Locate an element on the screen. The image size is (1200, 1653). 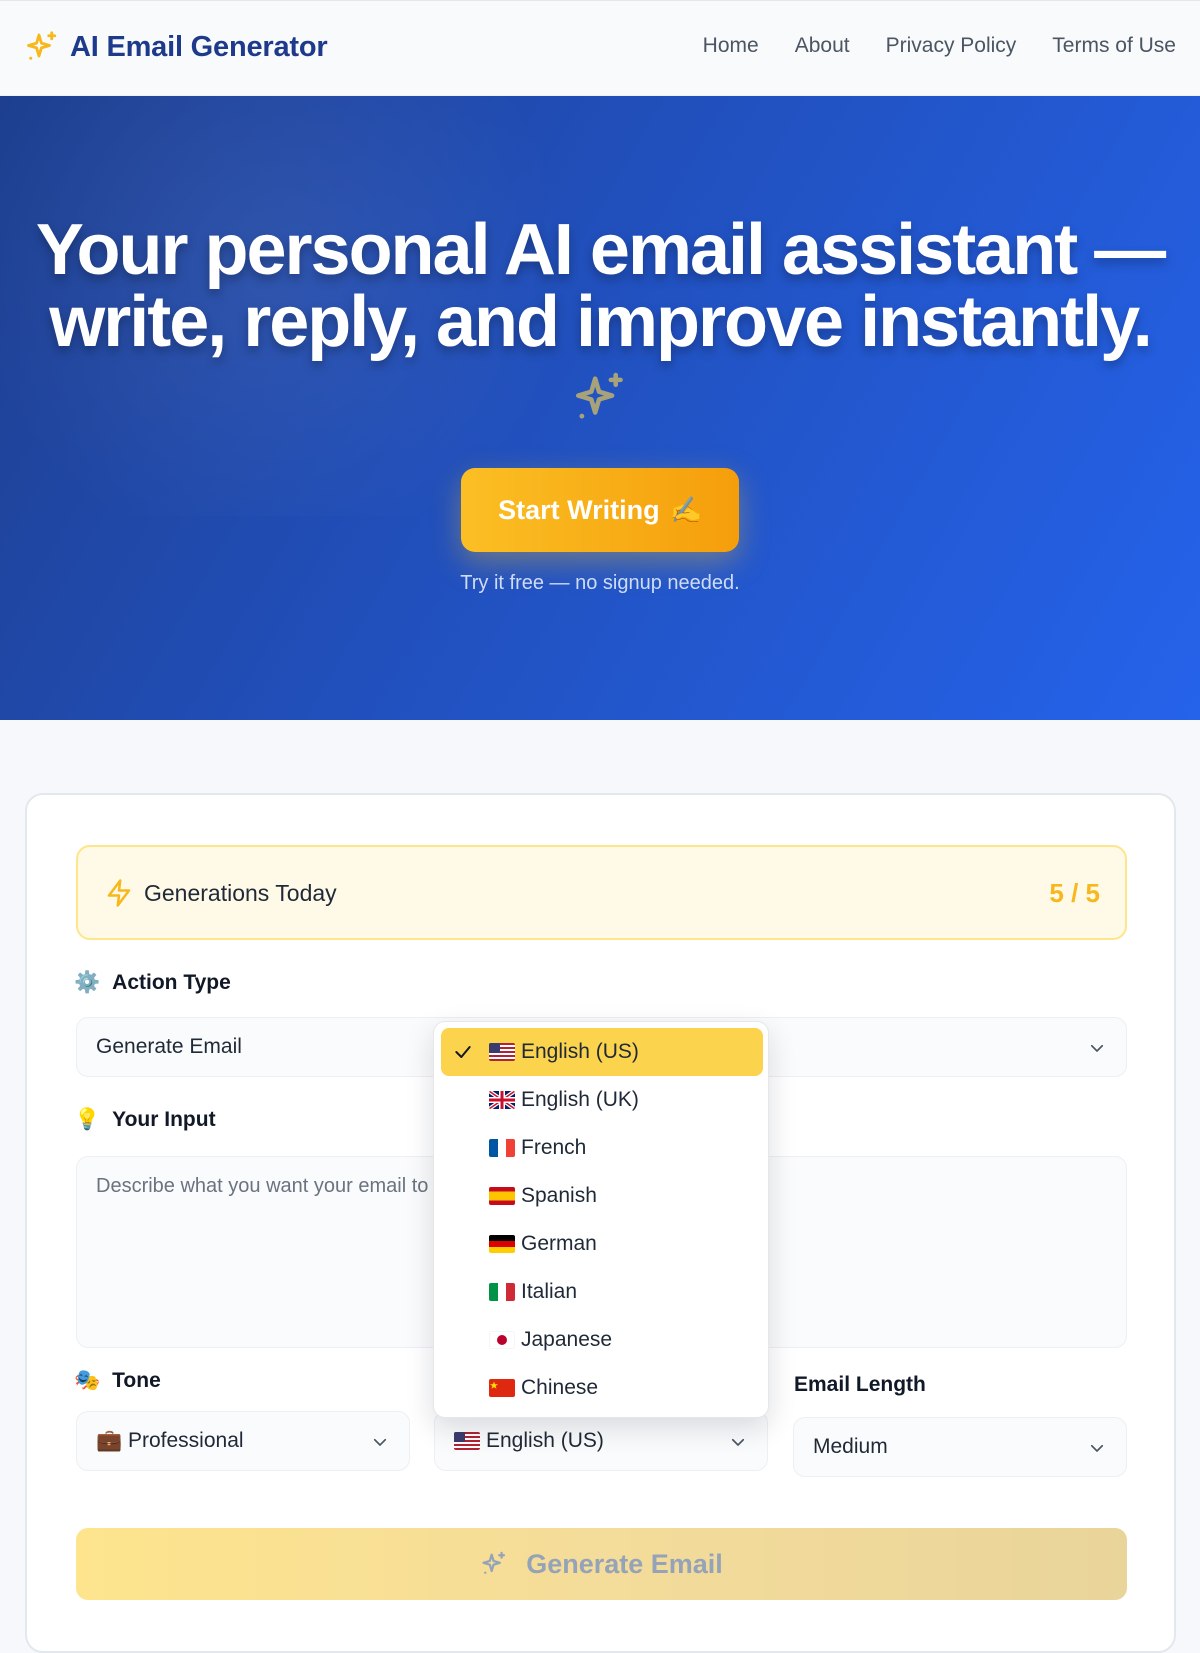
hero-subtext: Try it free — no signup needed. is located at coordinates (600, 583).